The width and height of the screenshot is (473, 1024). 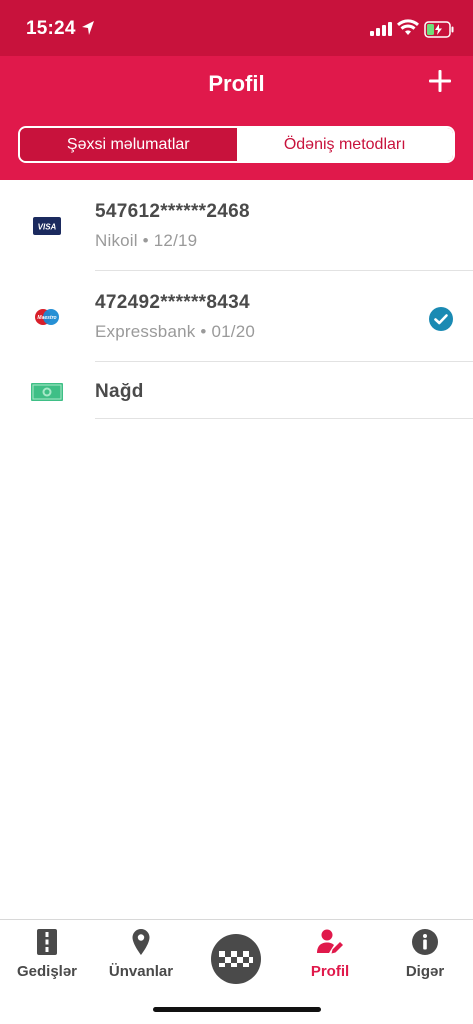 I want to click on visa-card-icon: VISA, so click(x=47, y=226).